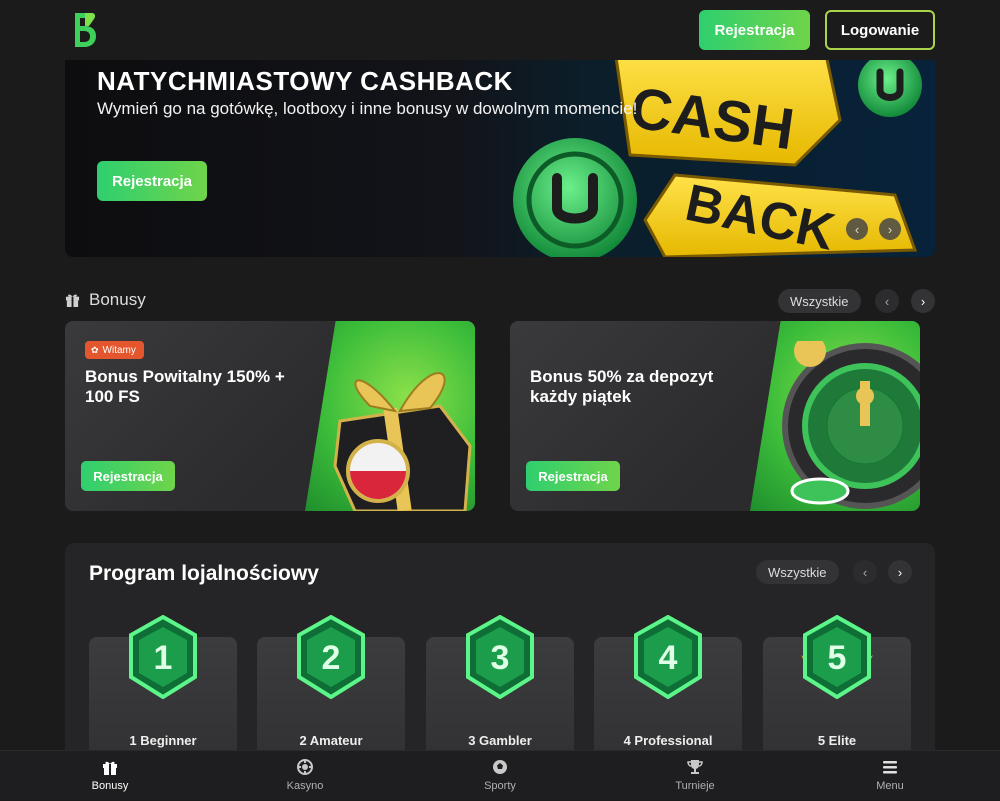  I want to click on hero-next-button: ›, so click(890, 229).